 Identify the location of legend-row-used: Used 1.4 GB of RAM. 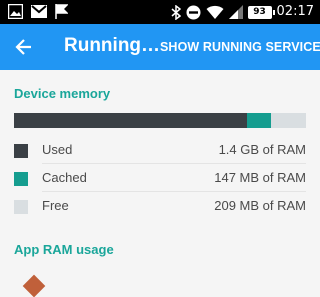
(160, 152).